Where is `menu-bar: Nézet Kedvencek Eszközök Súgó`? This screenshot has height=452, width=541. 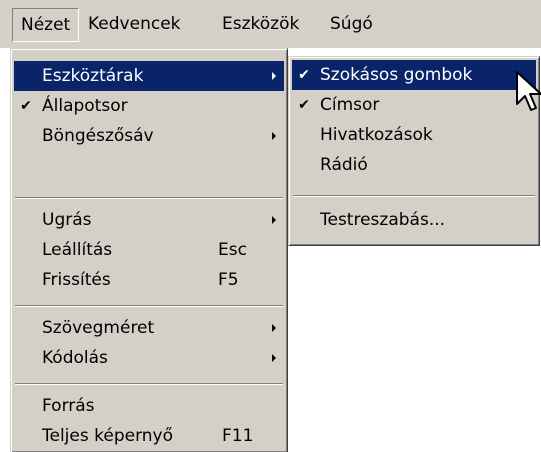
menu-bar: Nézet Kedvencek Eszközök Súgó is located at coordinates (270, 24).